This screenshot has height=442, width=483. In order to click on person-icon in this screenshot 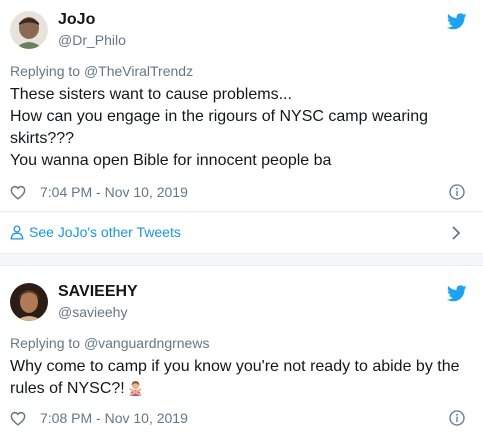, I will do `click(17, 232)`.